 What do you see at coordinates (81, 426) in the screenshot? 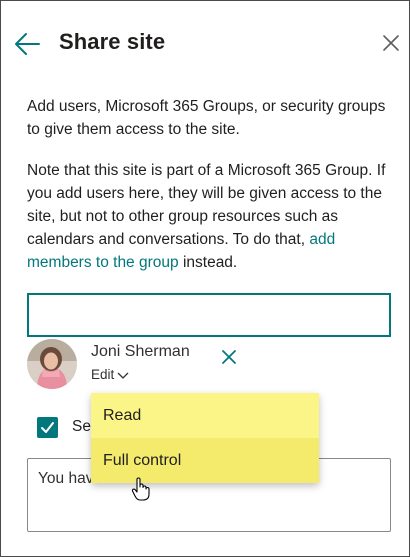
I see `send-email-label: Se` at bounding box center [81, 426].